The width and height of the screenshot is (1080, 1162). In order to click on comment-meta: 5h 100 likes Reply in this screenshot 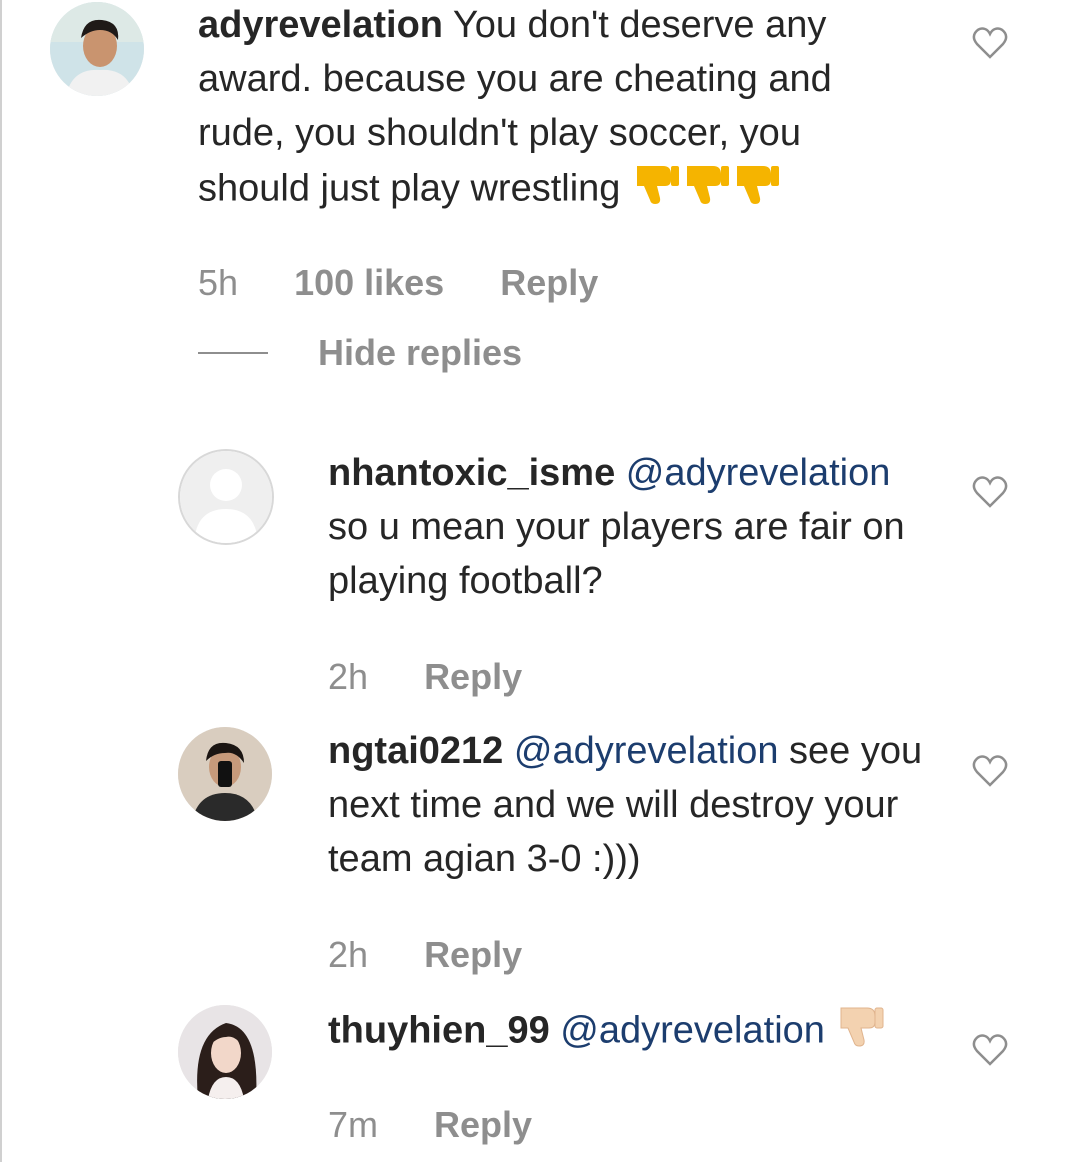, I will do `click(421, 283)`.